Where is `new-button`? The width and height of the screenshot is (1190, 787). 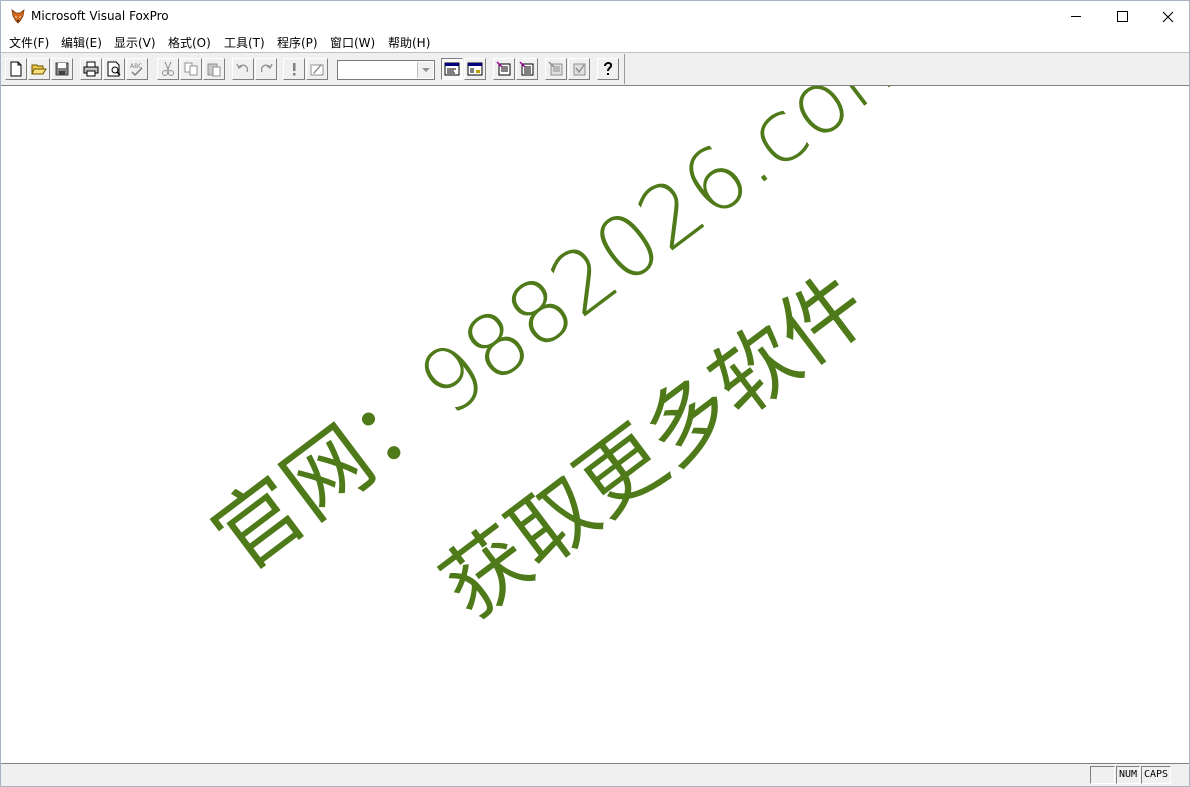
new-button is located at coordinates (16, 69).